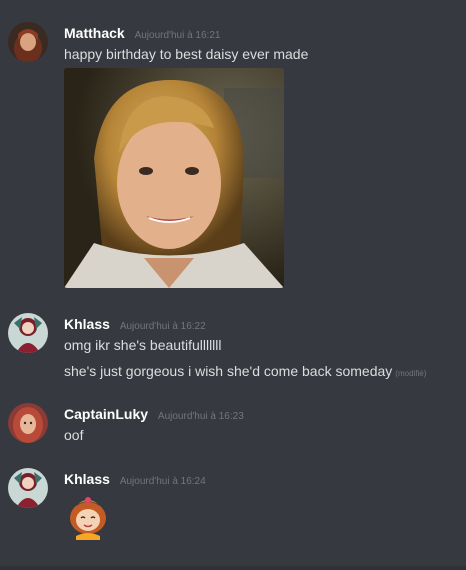 The width and height of the screenshot is (466, 570). I want to click on bottom-divider, so click(233, 568).